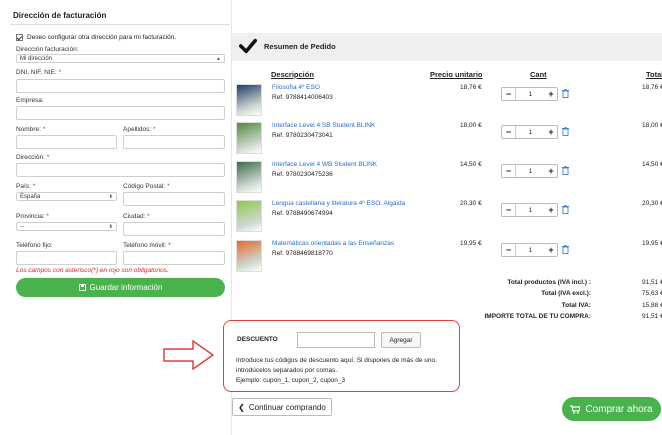  What do you see at coordinates (549, 282) in the screenshot?
I see `total-label: Total productos (IVA incl.) :` at bounding box center [549, 282].